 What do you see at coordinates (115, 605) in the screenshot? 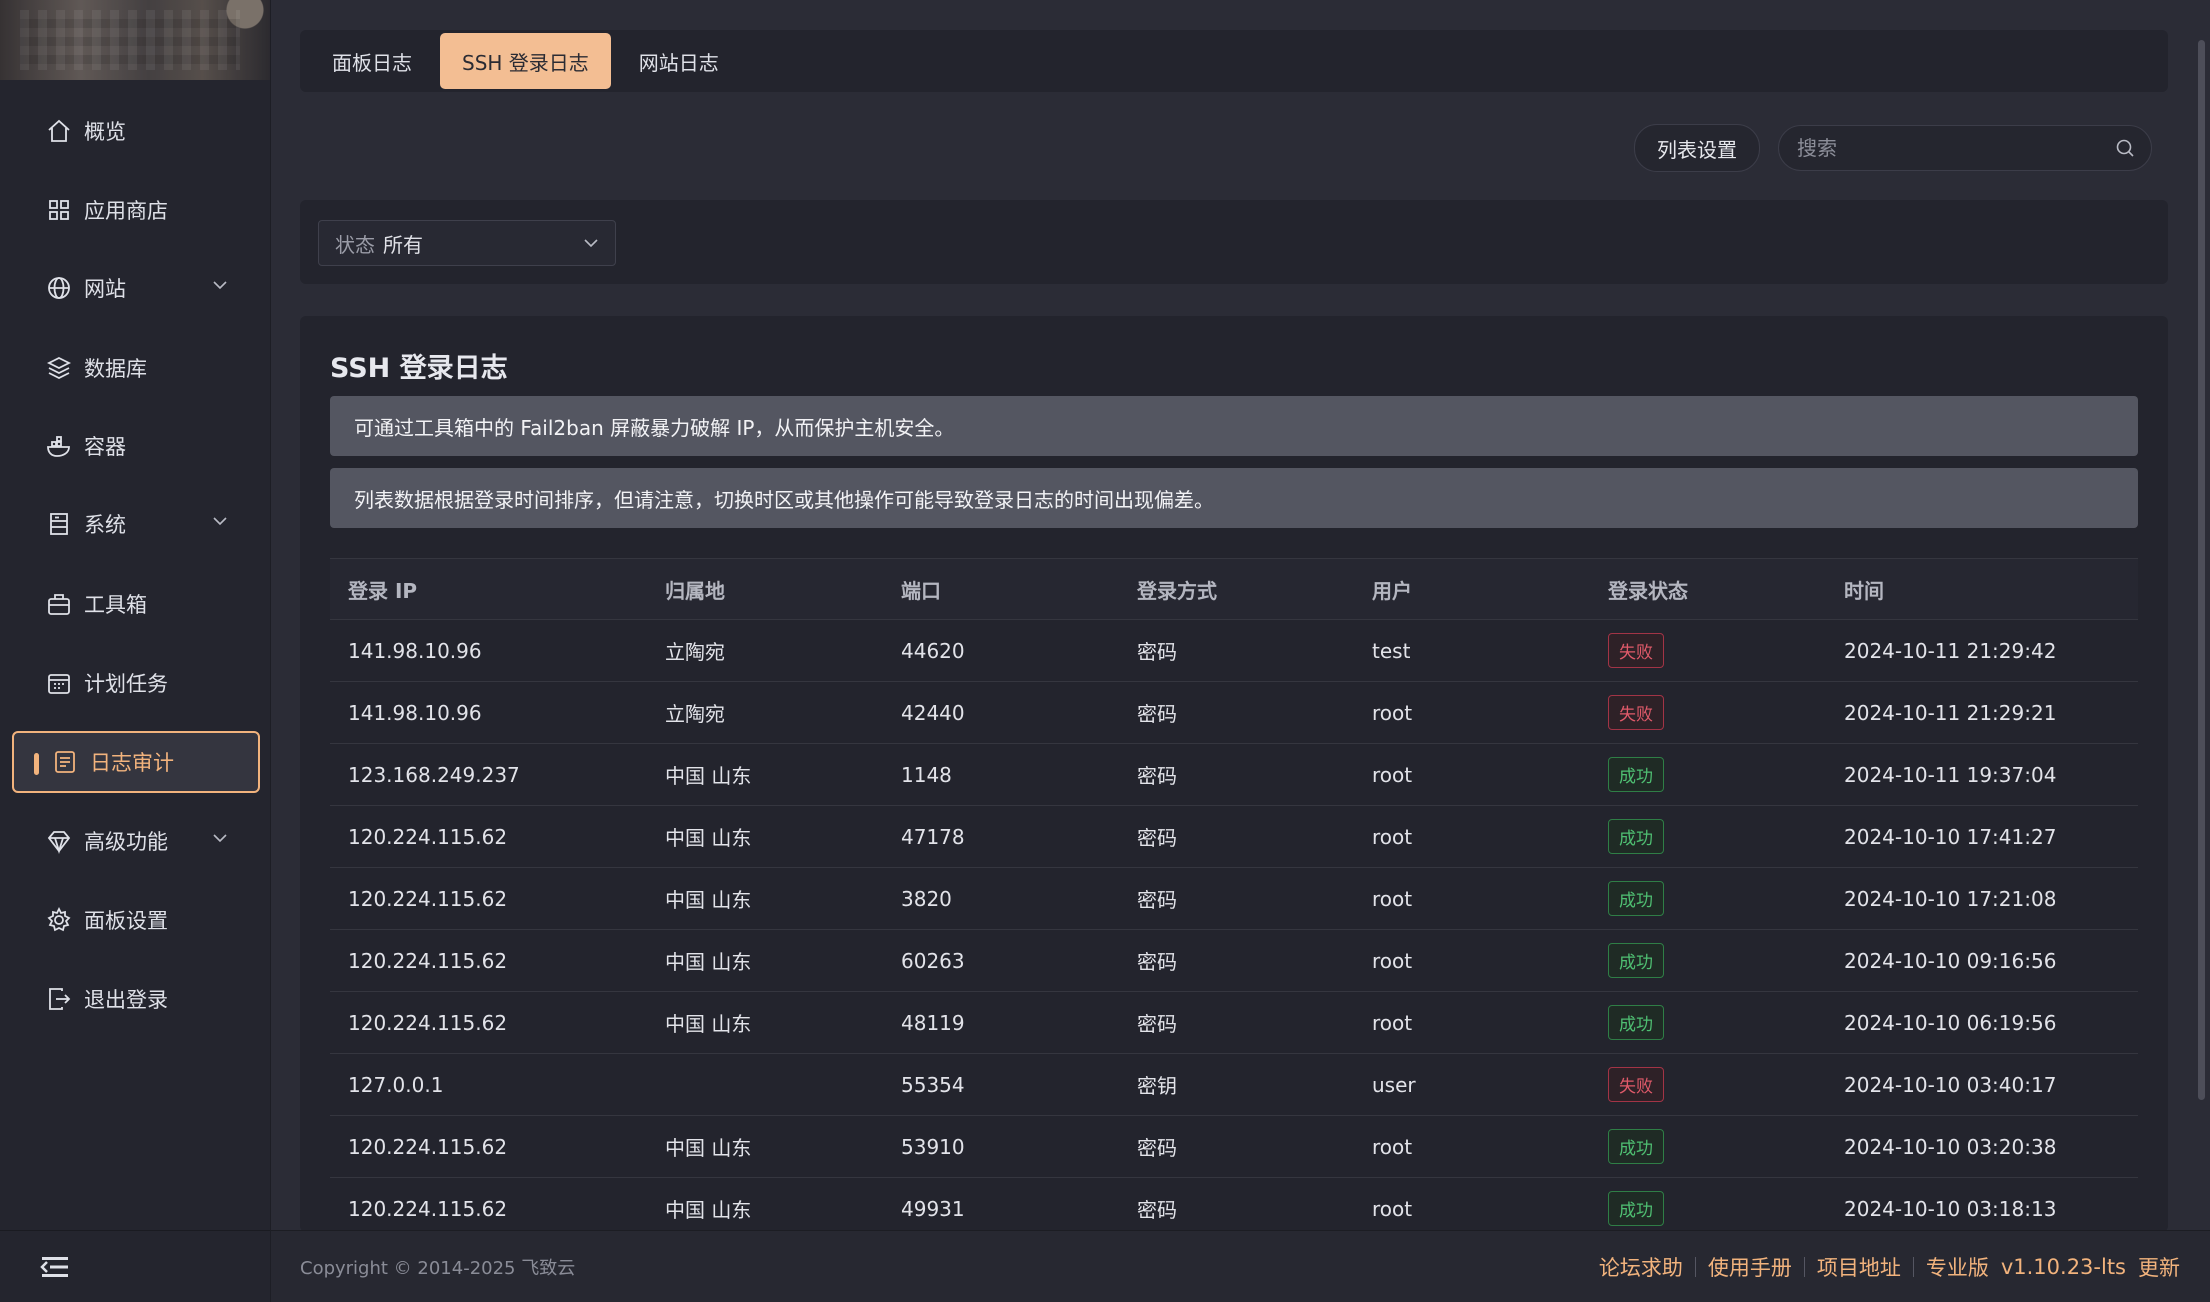
I see `sidebar-item-label: 工具箱` at bounding box center [115, 605].